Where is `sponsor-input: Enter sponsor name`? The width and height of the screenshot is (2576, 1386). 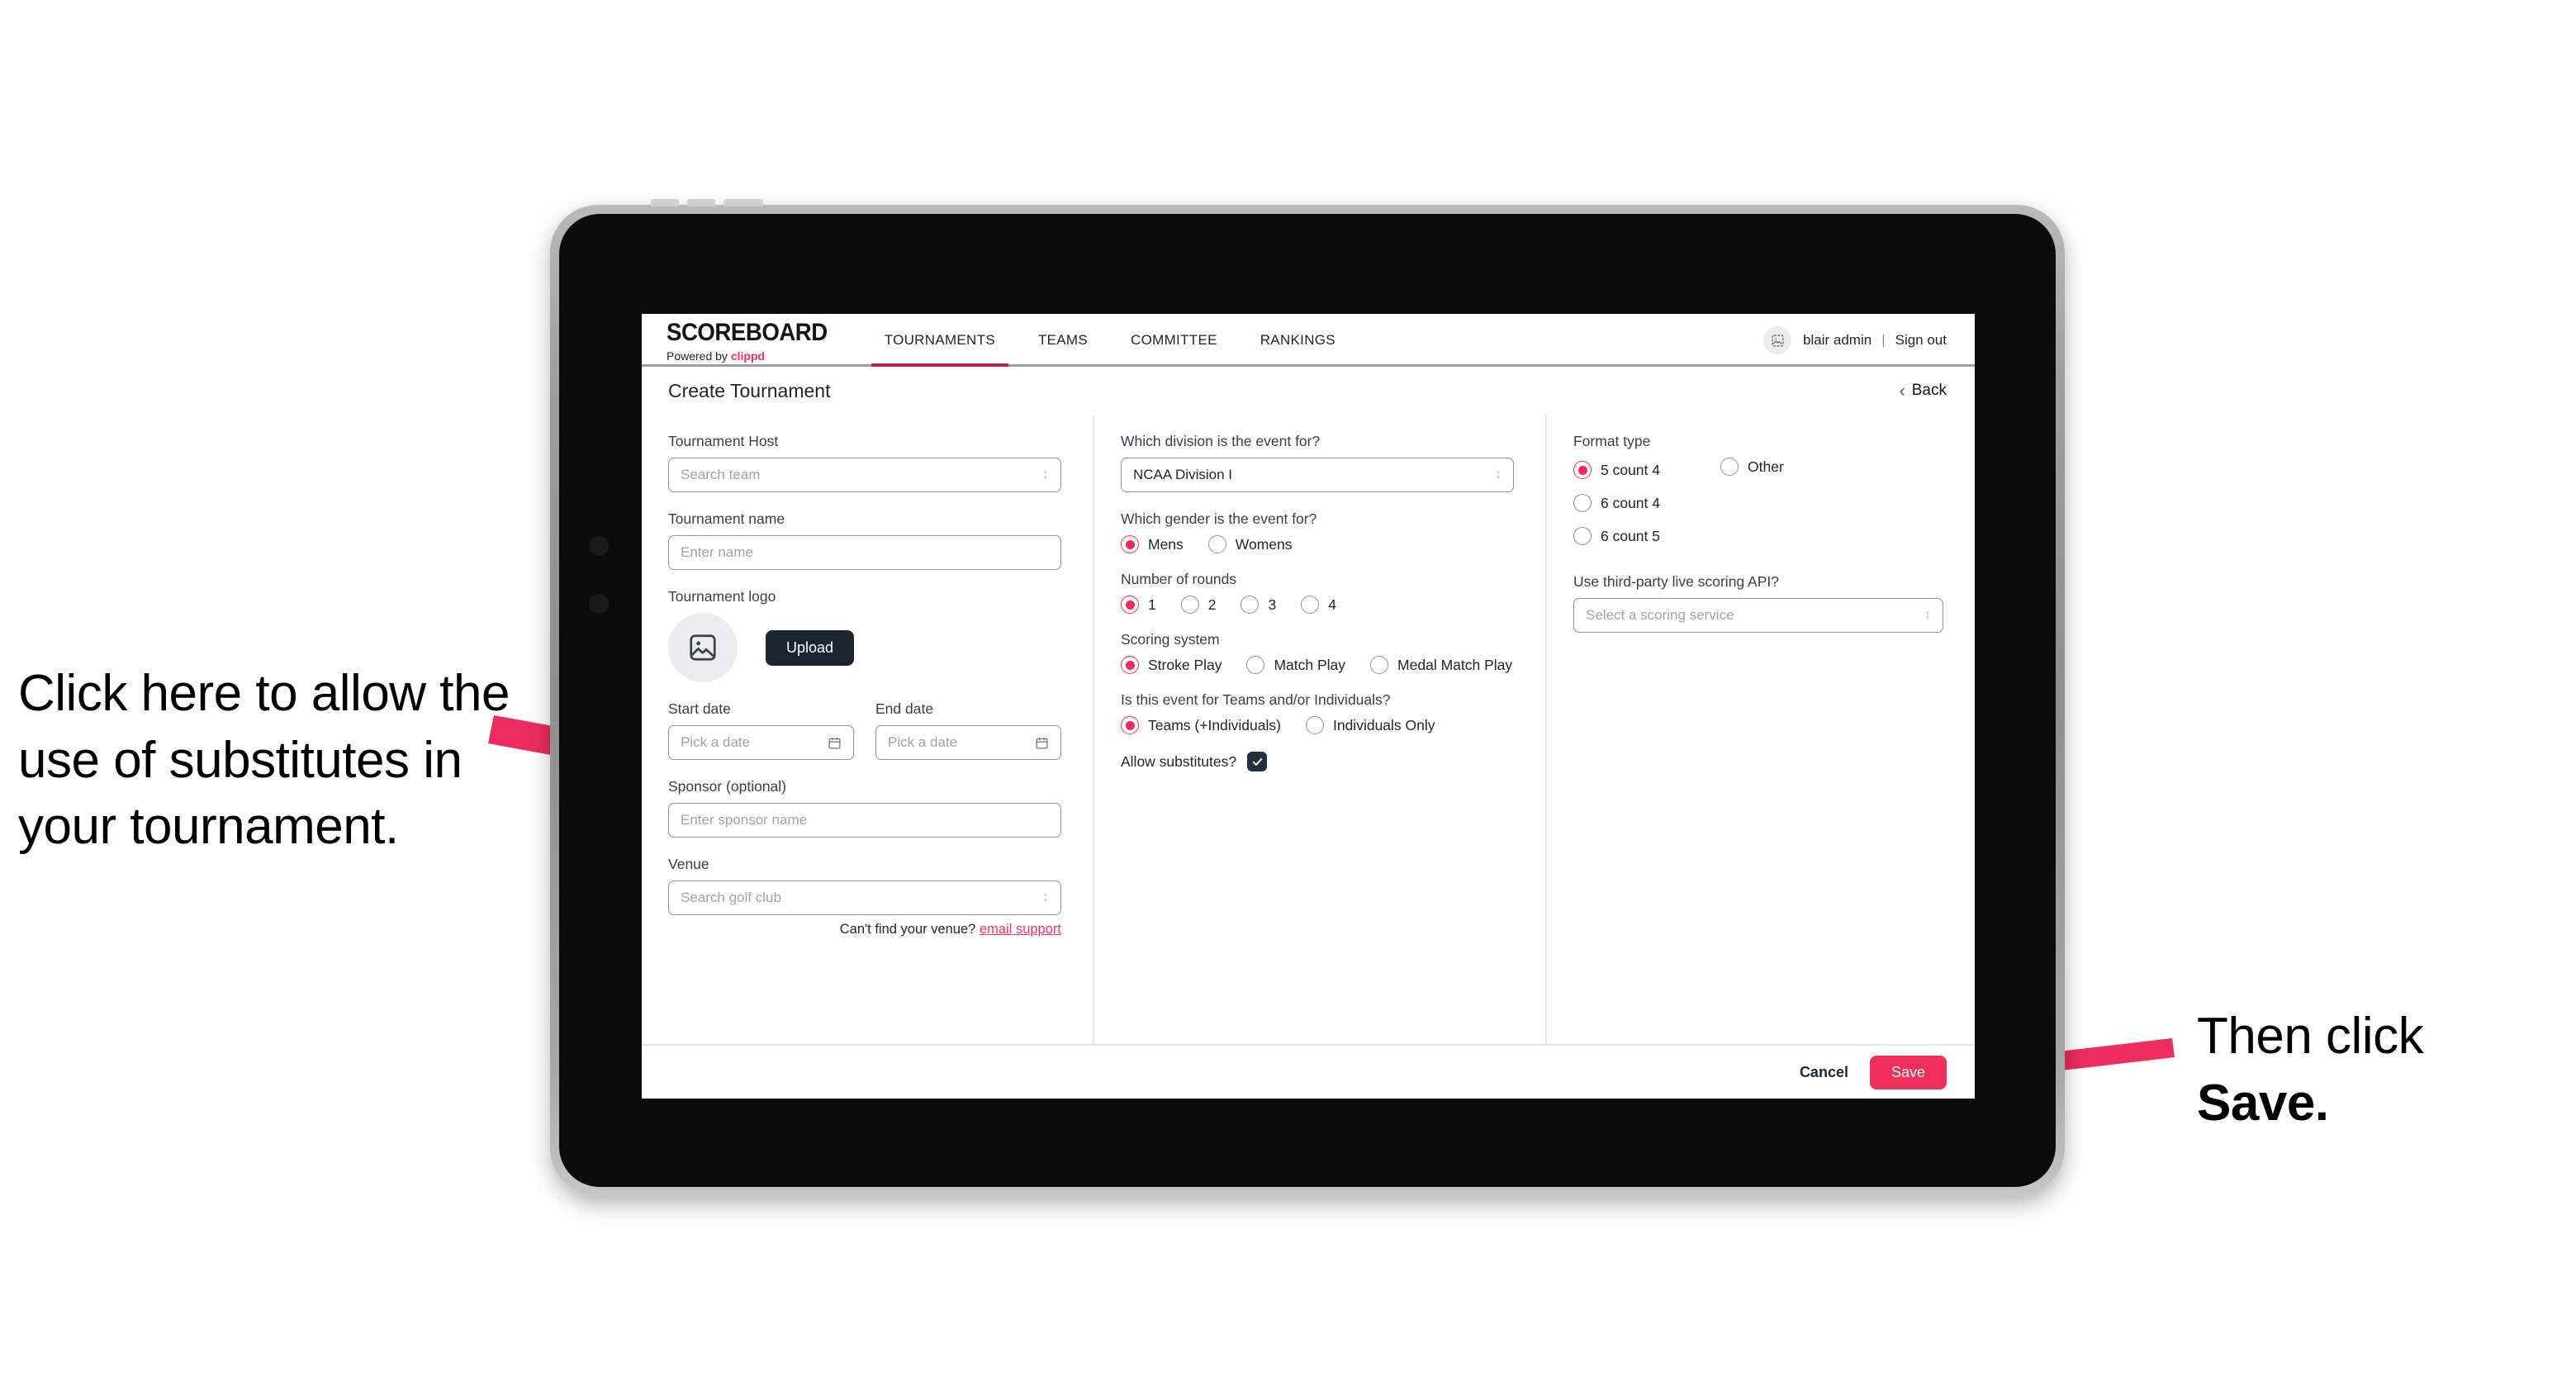
sponsor-input: Enter sponsor name is located at coordinates (864, 820).